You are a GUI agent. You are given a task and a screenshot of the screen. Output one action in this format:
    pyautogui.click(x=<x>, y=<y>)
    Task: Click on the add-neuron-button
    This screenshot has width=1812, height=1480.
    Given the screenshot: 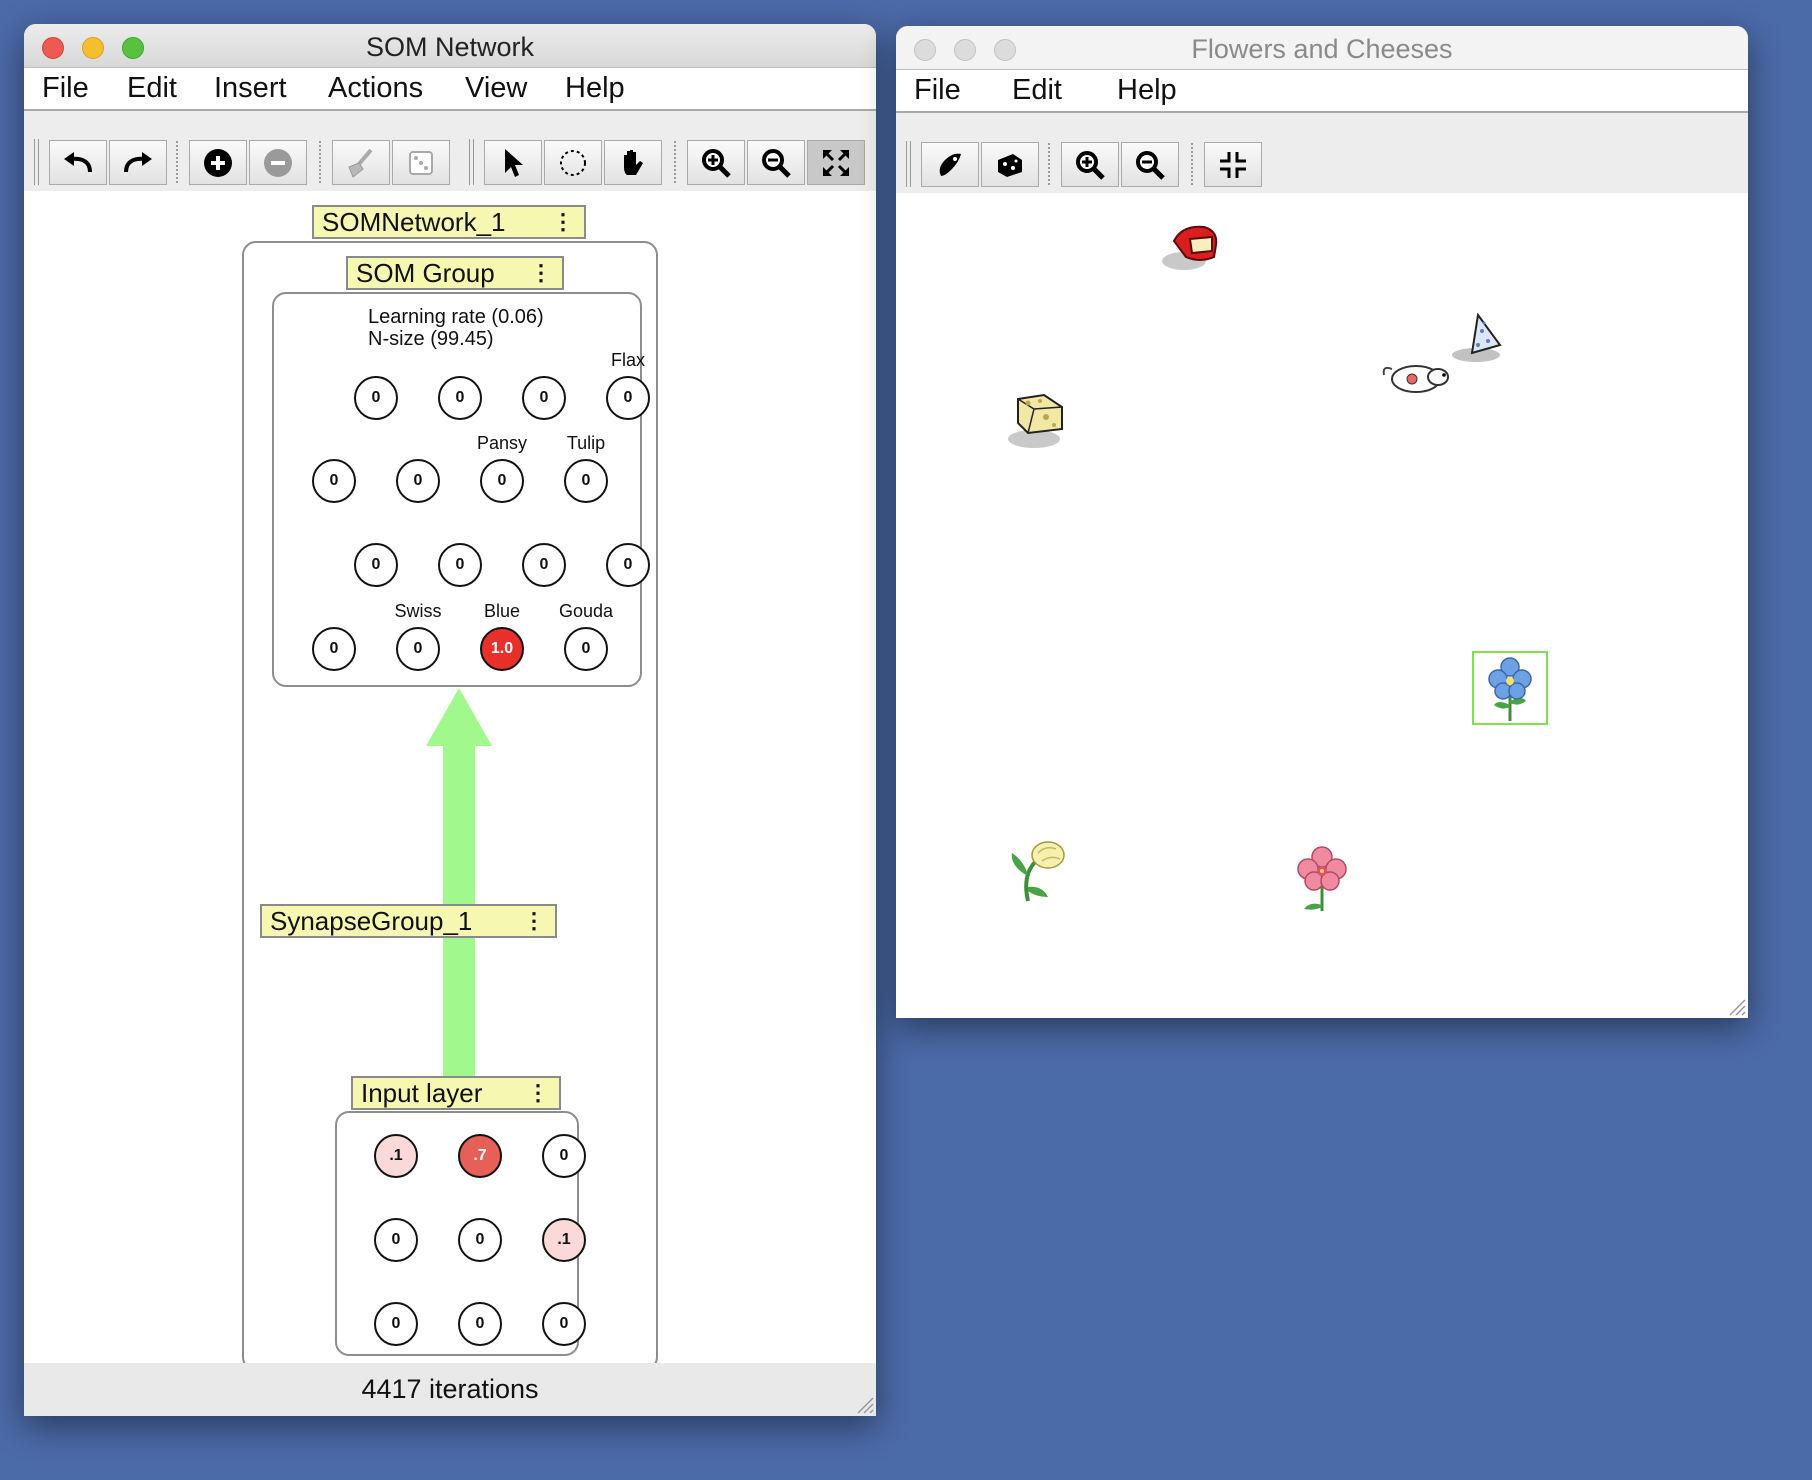 What is the action you would take?
    pyautogui.click(x=218, y=162)
    